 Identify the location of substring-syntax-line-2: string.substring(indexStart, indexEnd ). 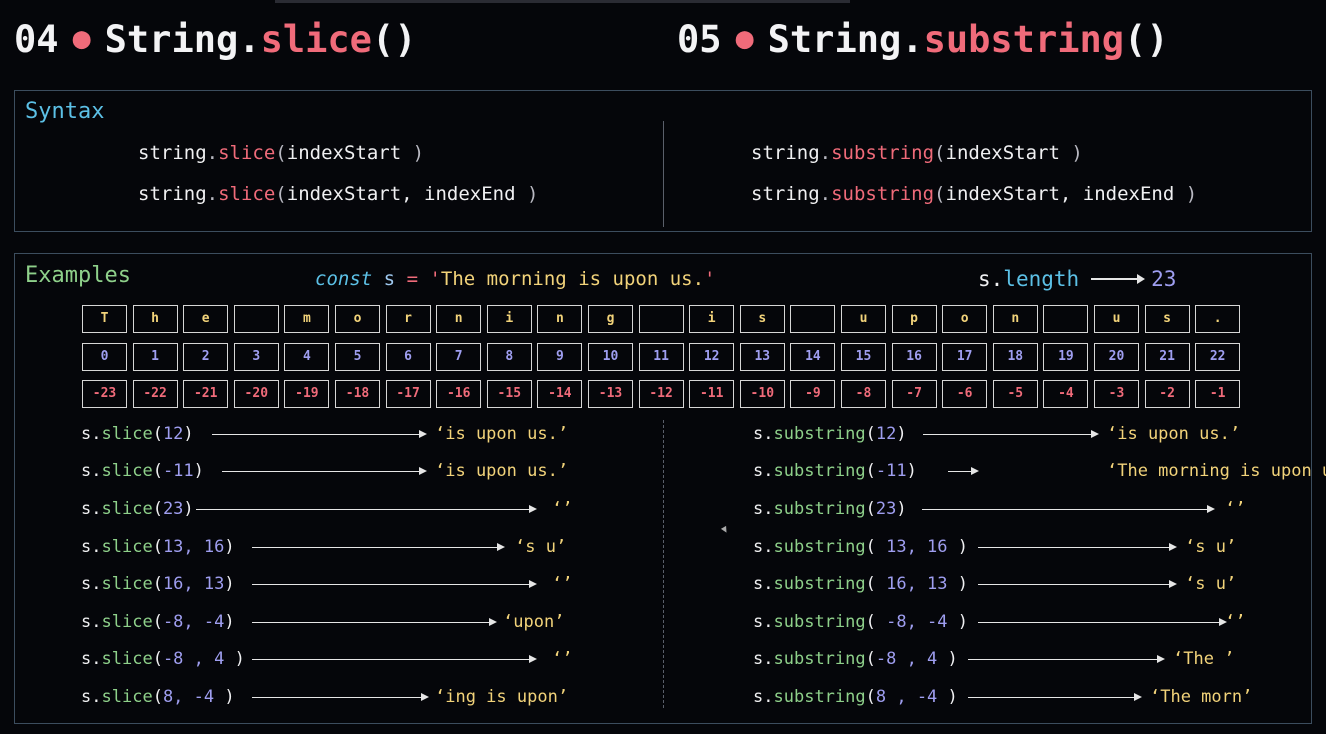
(974, 194).